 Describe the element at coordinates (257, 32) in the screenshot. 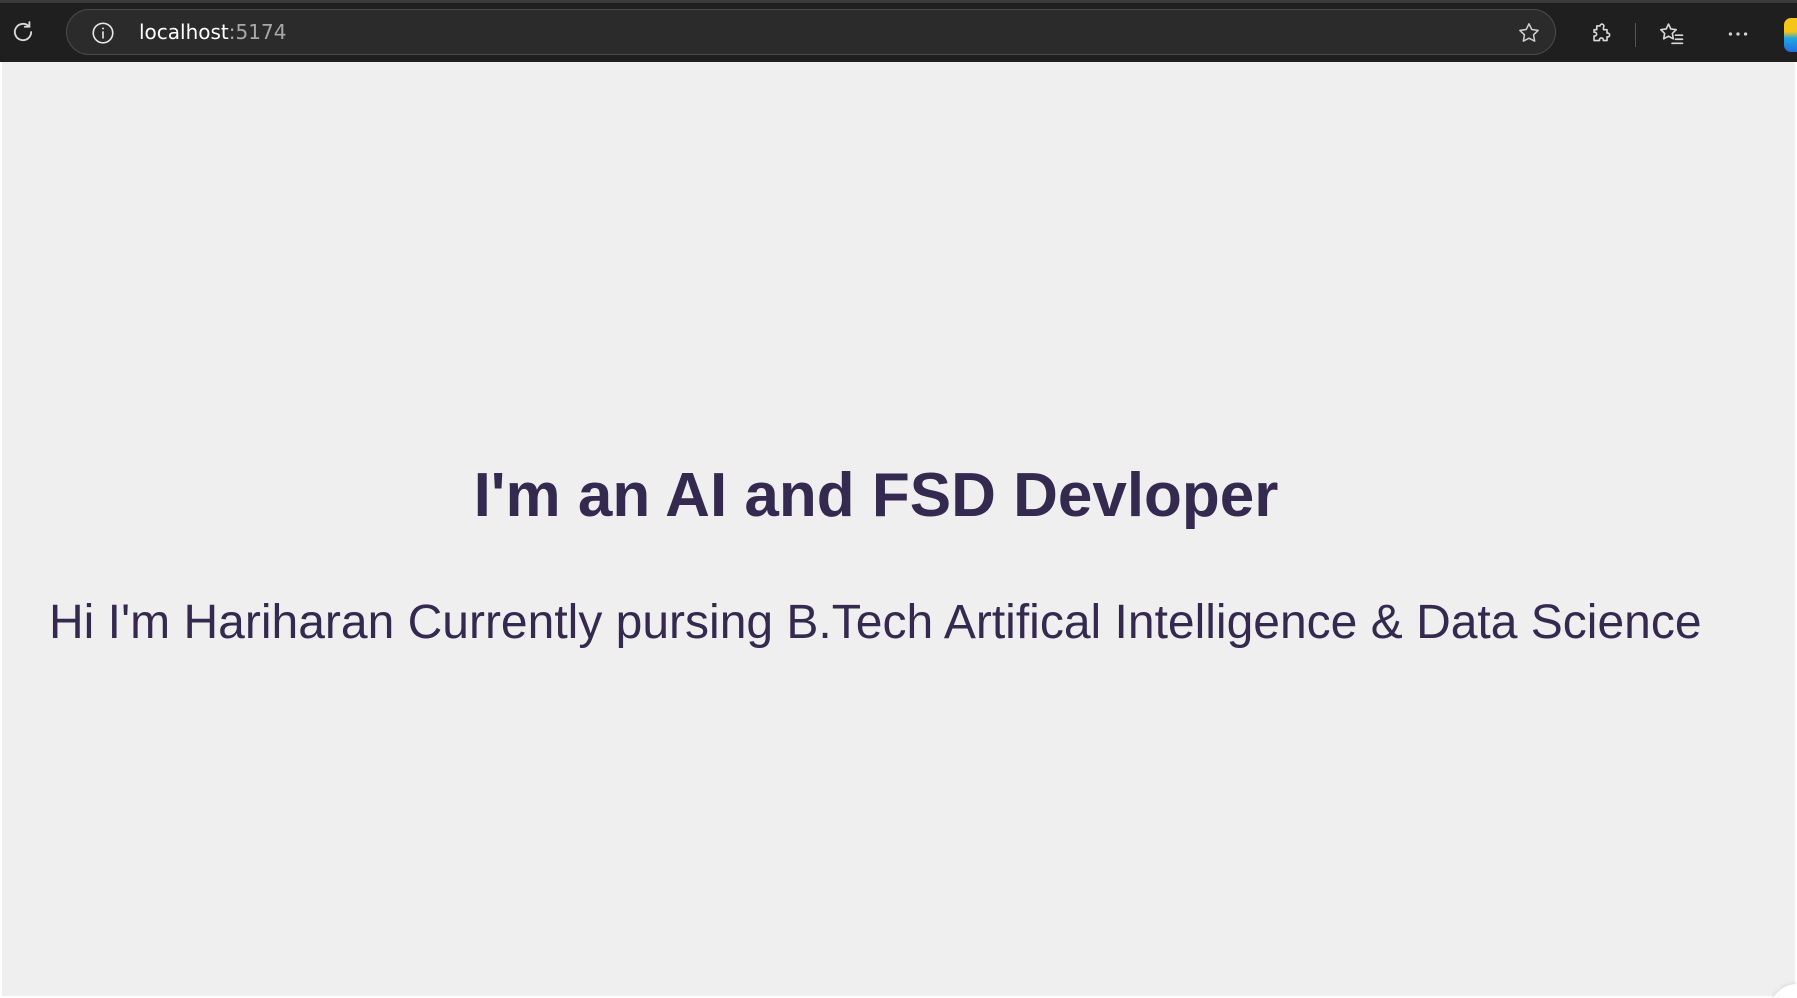

I see `url-port: :5174` at that location.